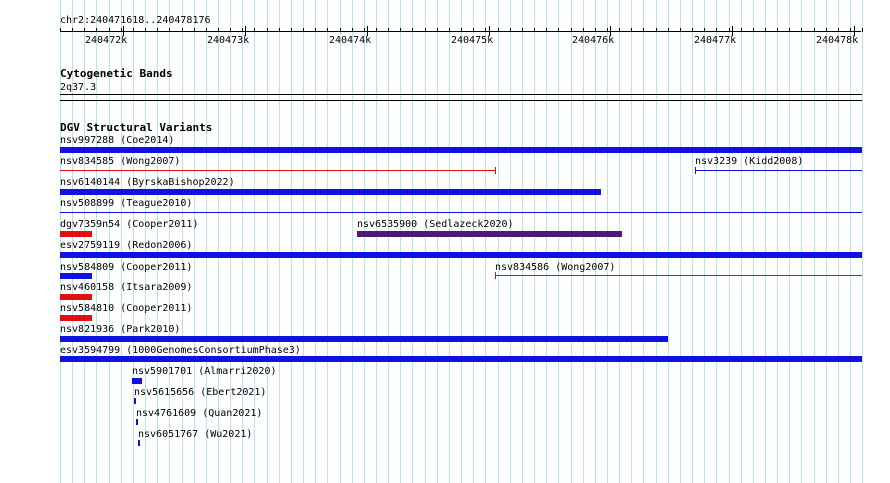 This screenshot has width=890, height=483. I want to click on variant-bar-nsv508899, so click(461, 212).